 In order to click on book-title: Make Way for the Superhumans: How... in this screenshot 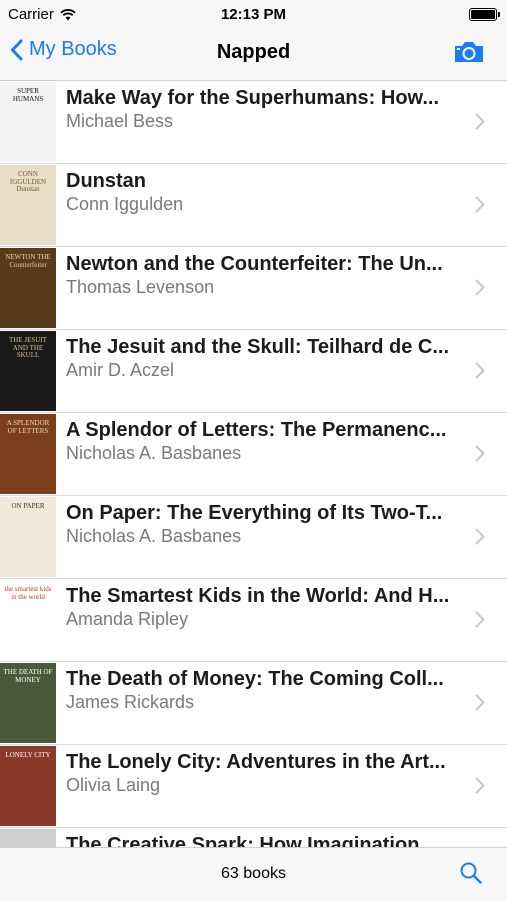, I will do `click(253, 98)`.